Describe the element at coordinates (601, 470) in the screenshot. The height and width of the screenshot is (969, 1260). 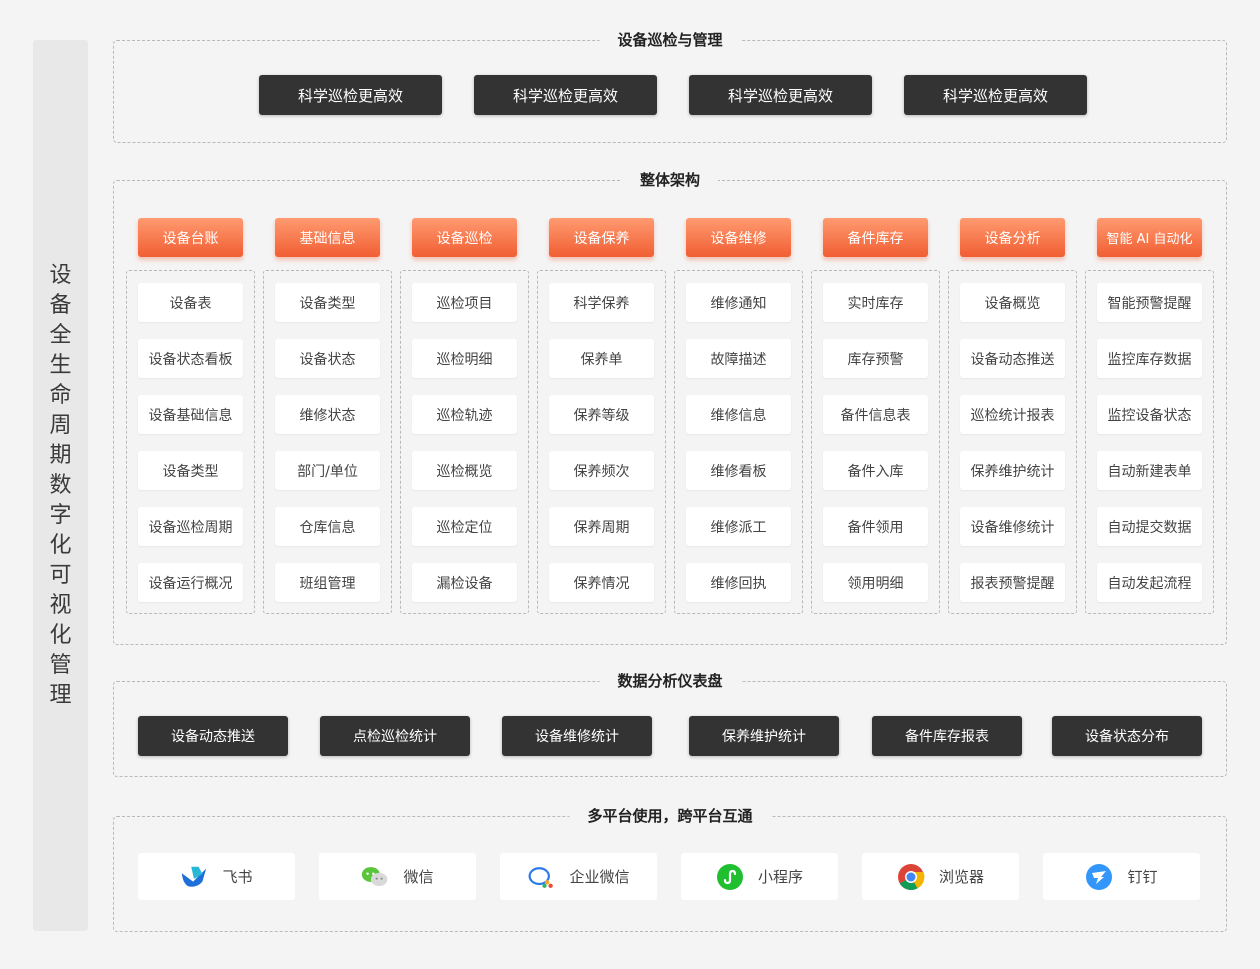
I see `feature-item: 保养频次` at that location.